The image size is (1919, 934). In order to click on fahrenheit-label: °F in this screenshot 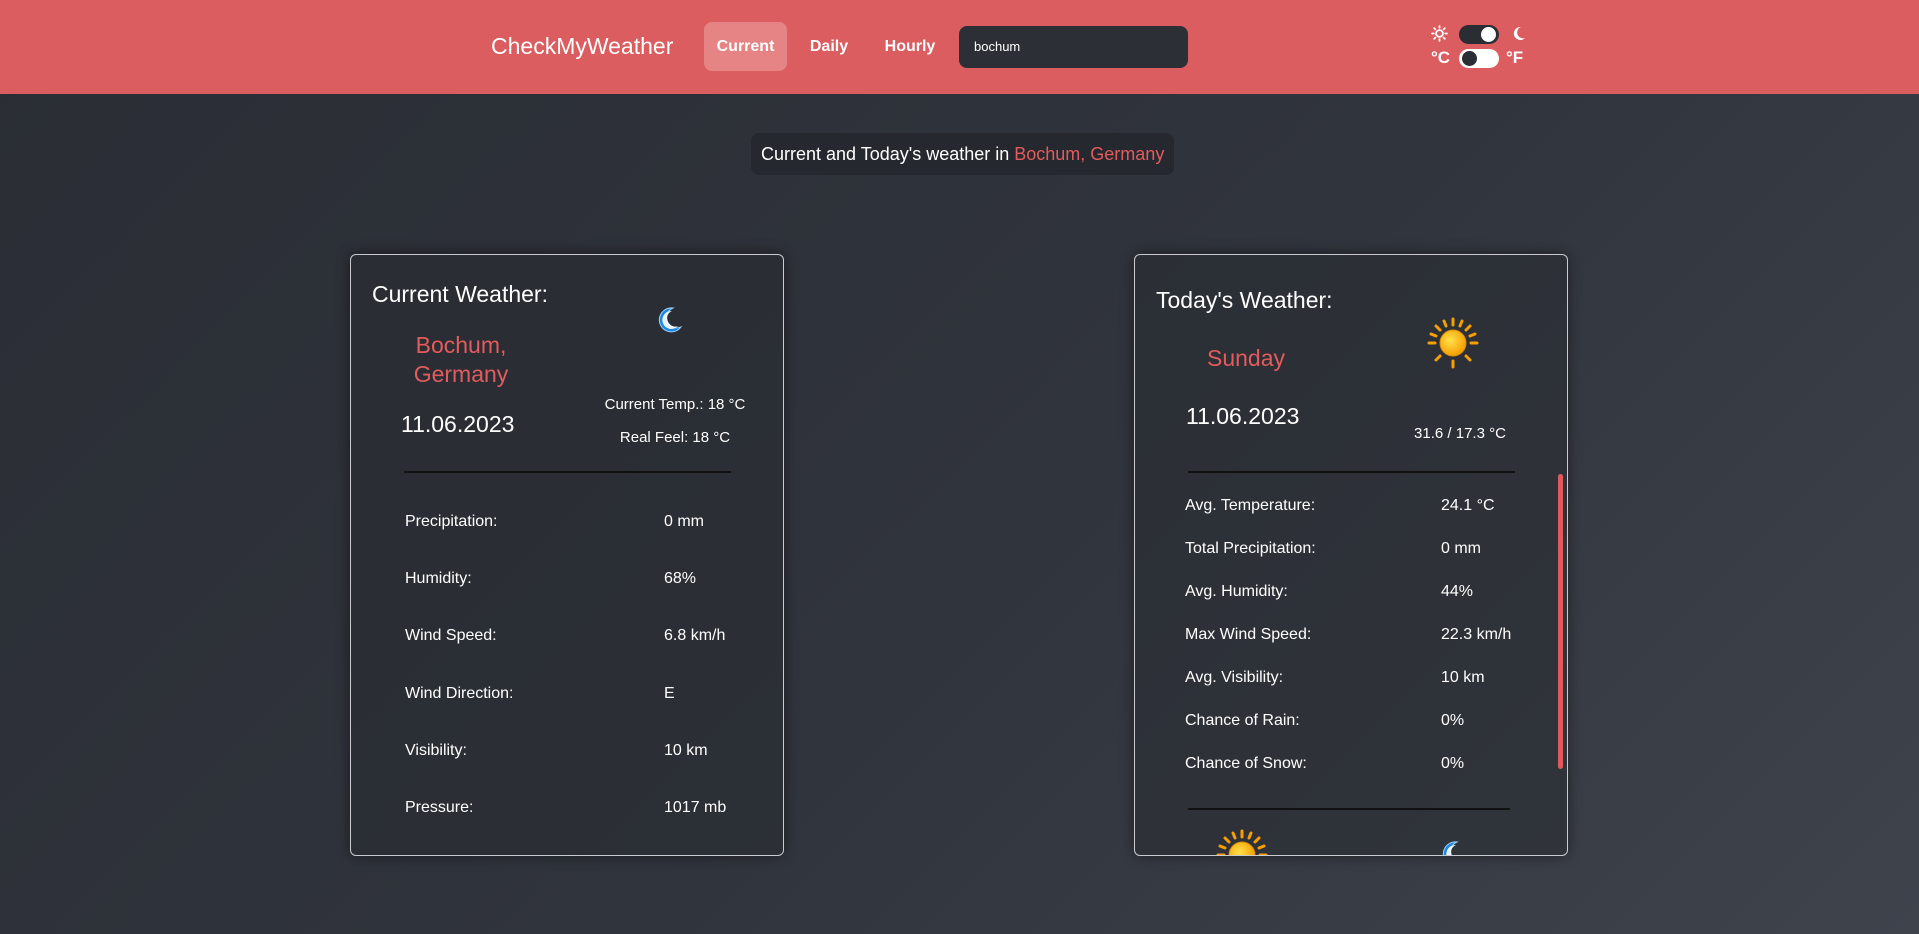, I will do `click(1515, 57)`.